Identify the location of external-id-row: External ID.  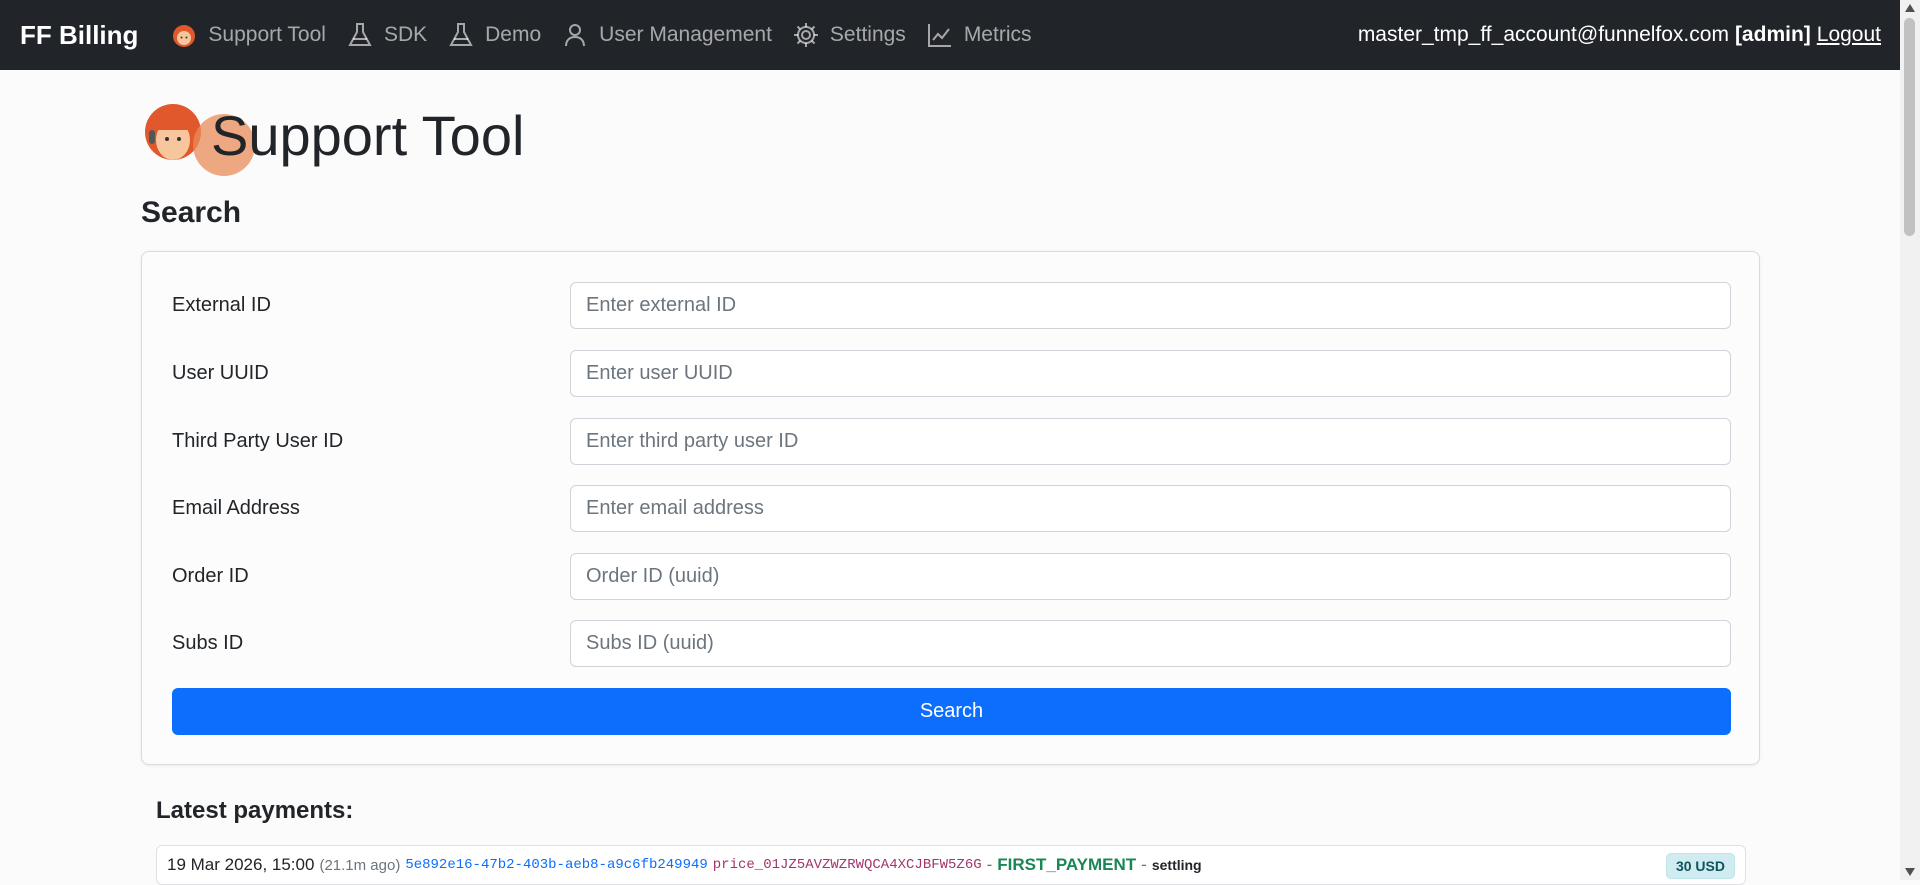
(951, 306).